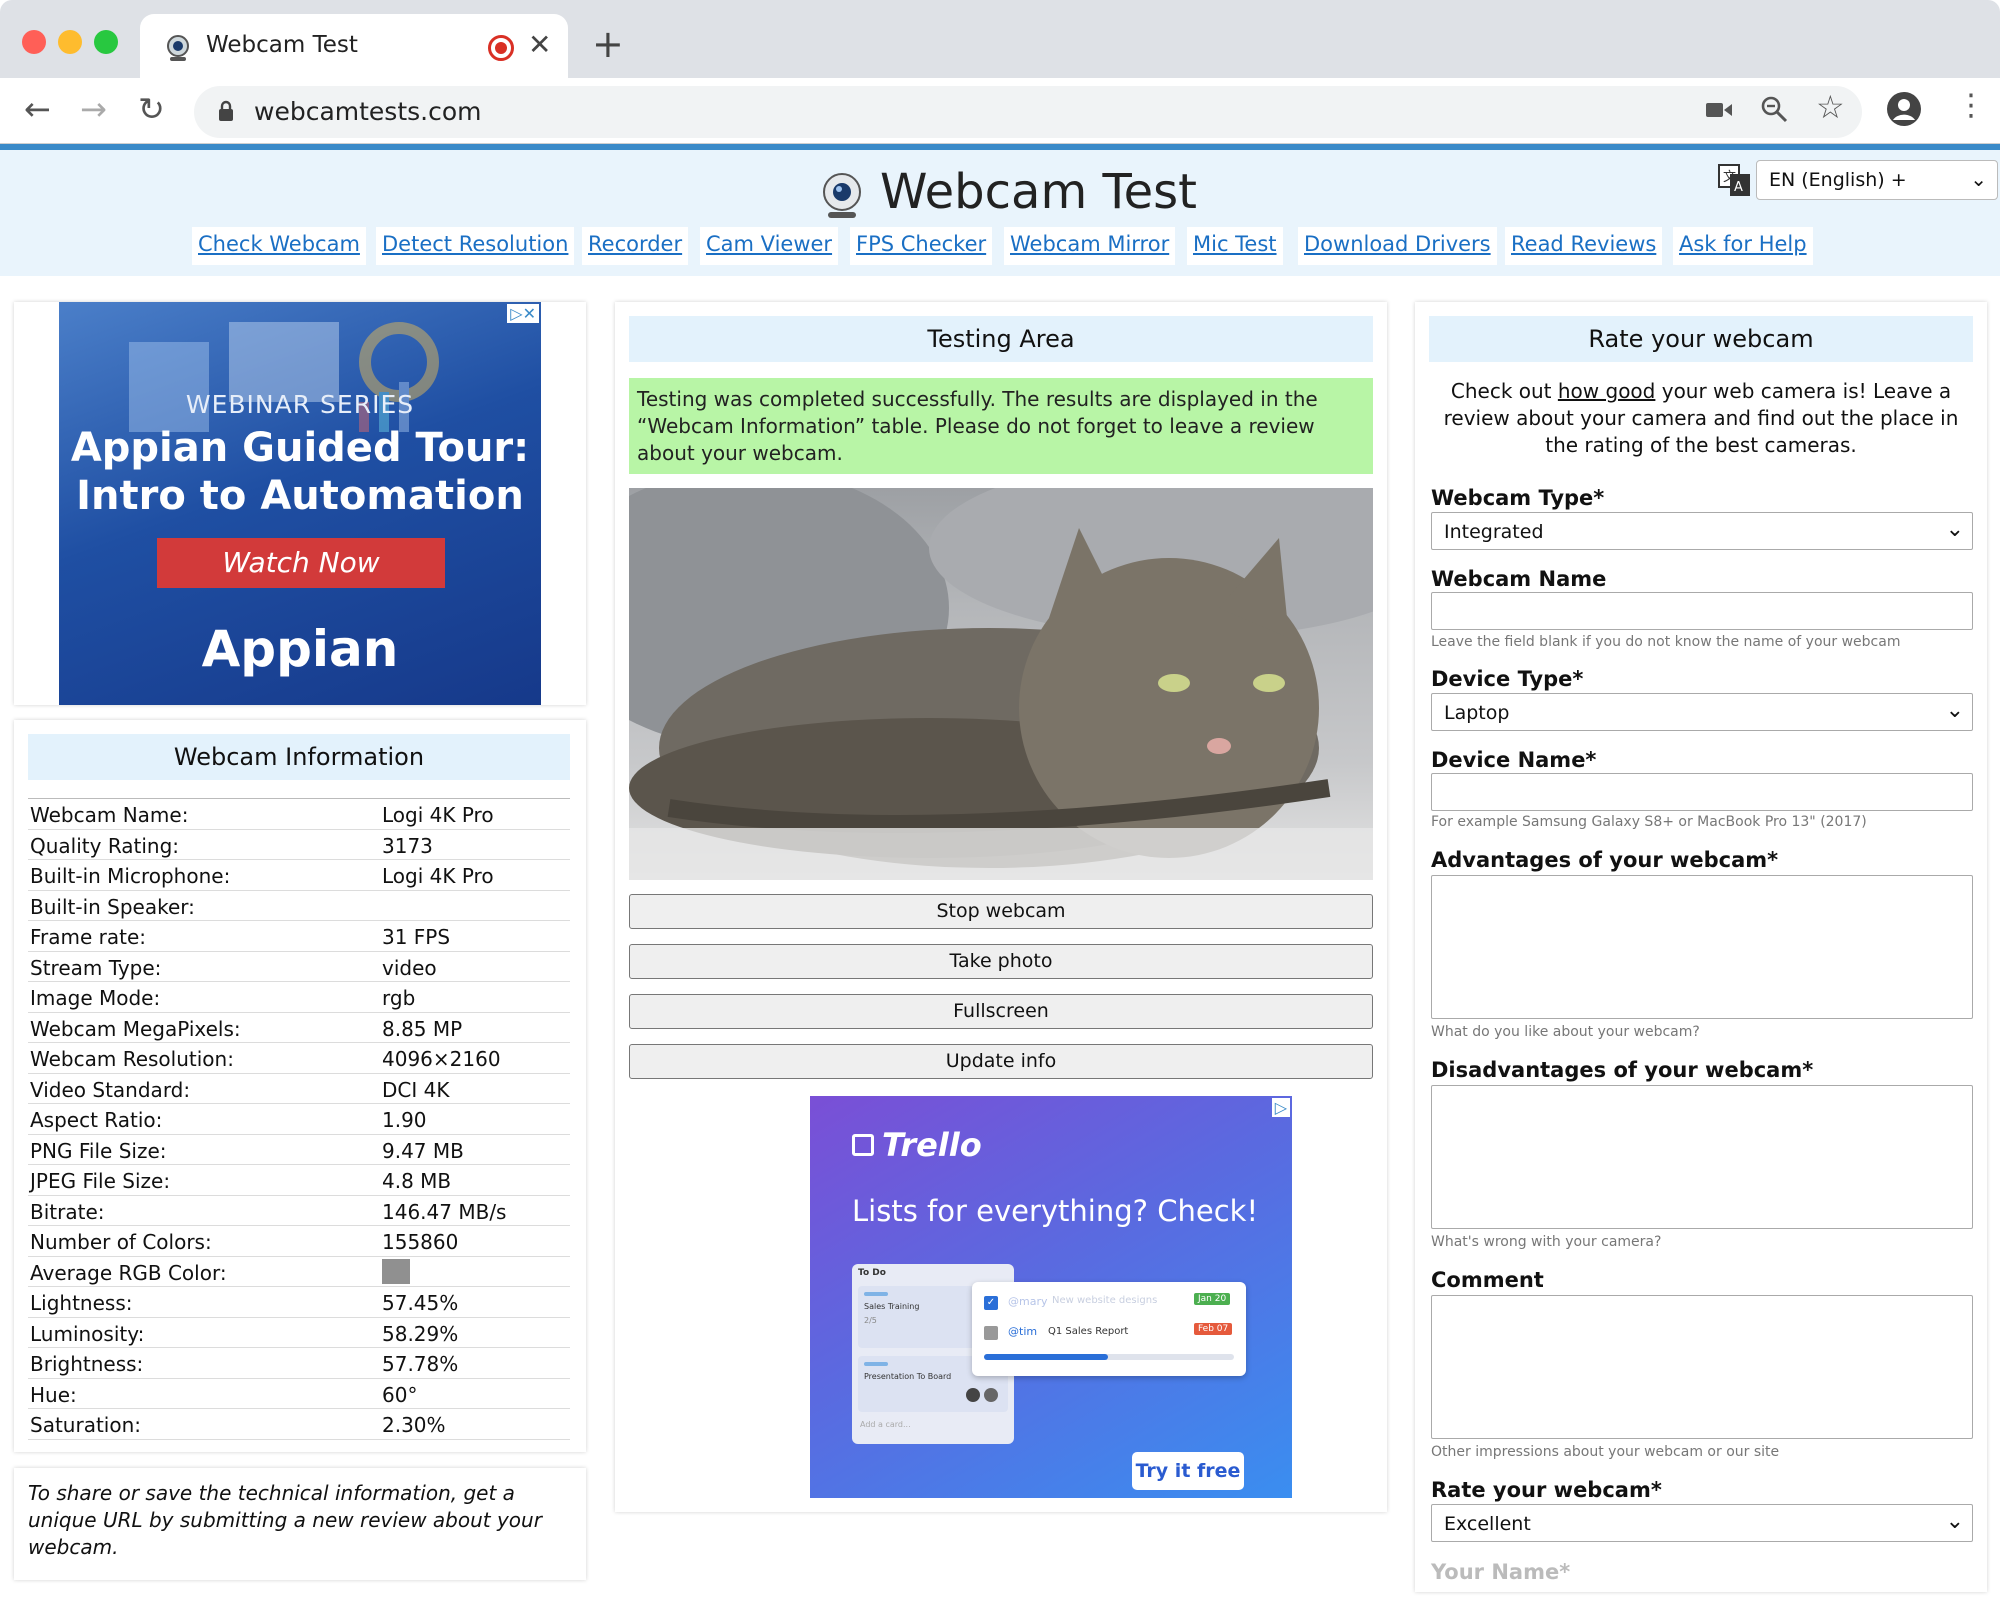  Describe the element at coordinates (1001, 911) in the screenshot. I see `stop-webcam-button: Stop webcam` at that location.